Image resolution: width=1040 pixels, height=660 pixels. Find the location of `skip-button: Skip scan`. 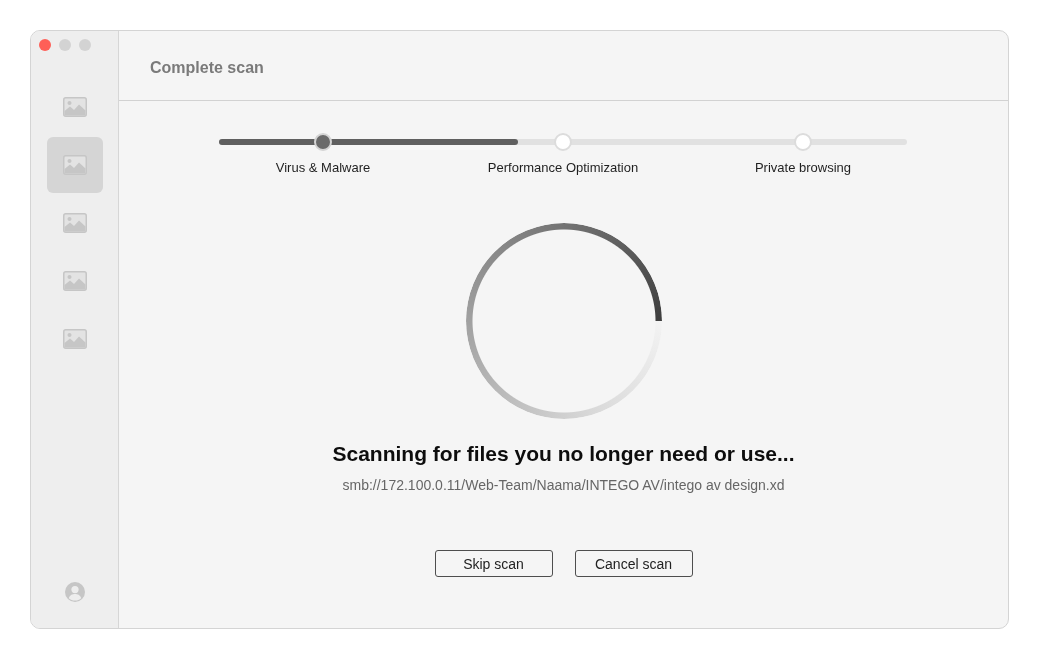

skip-button: Skip scan is located at coordinates (493, 563).